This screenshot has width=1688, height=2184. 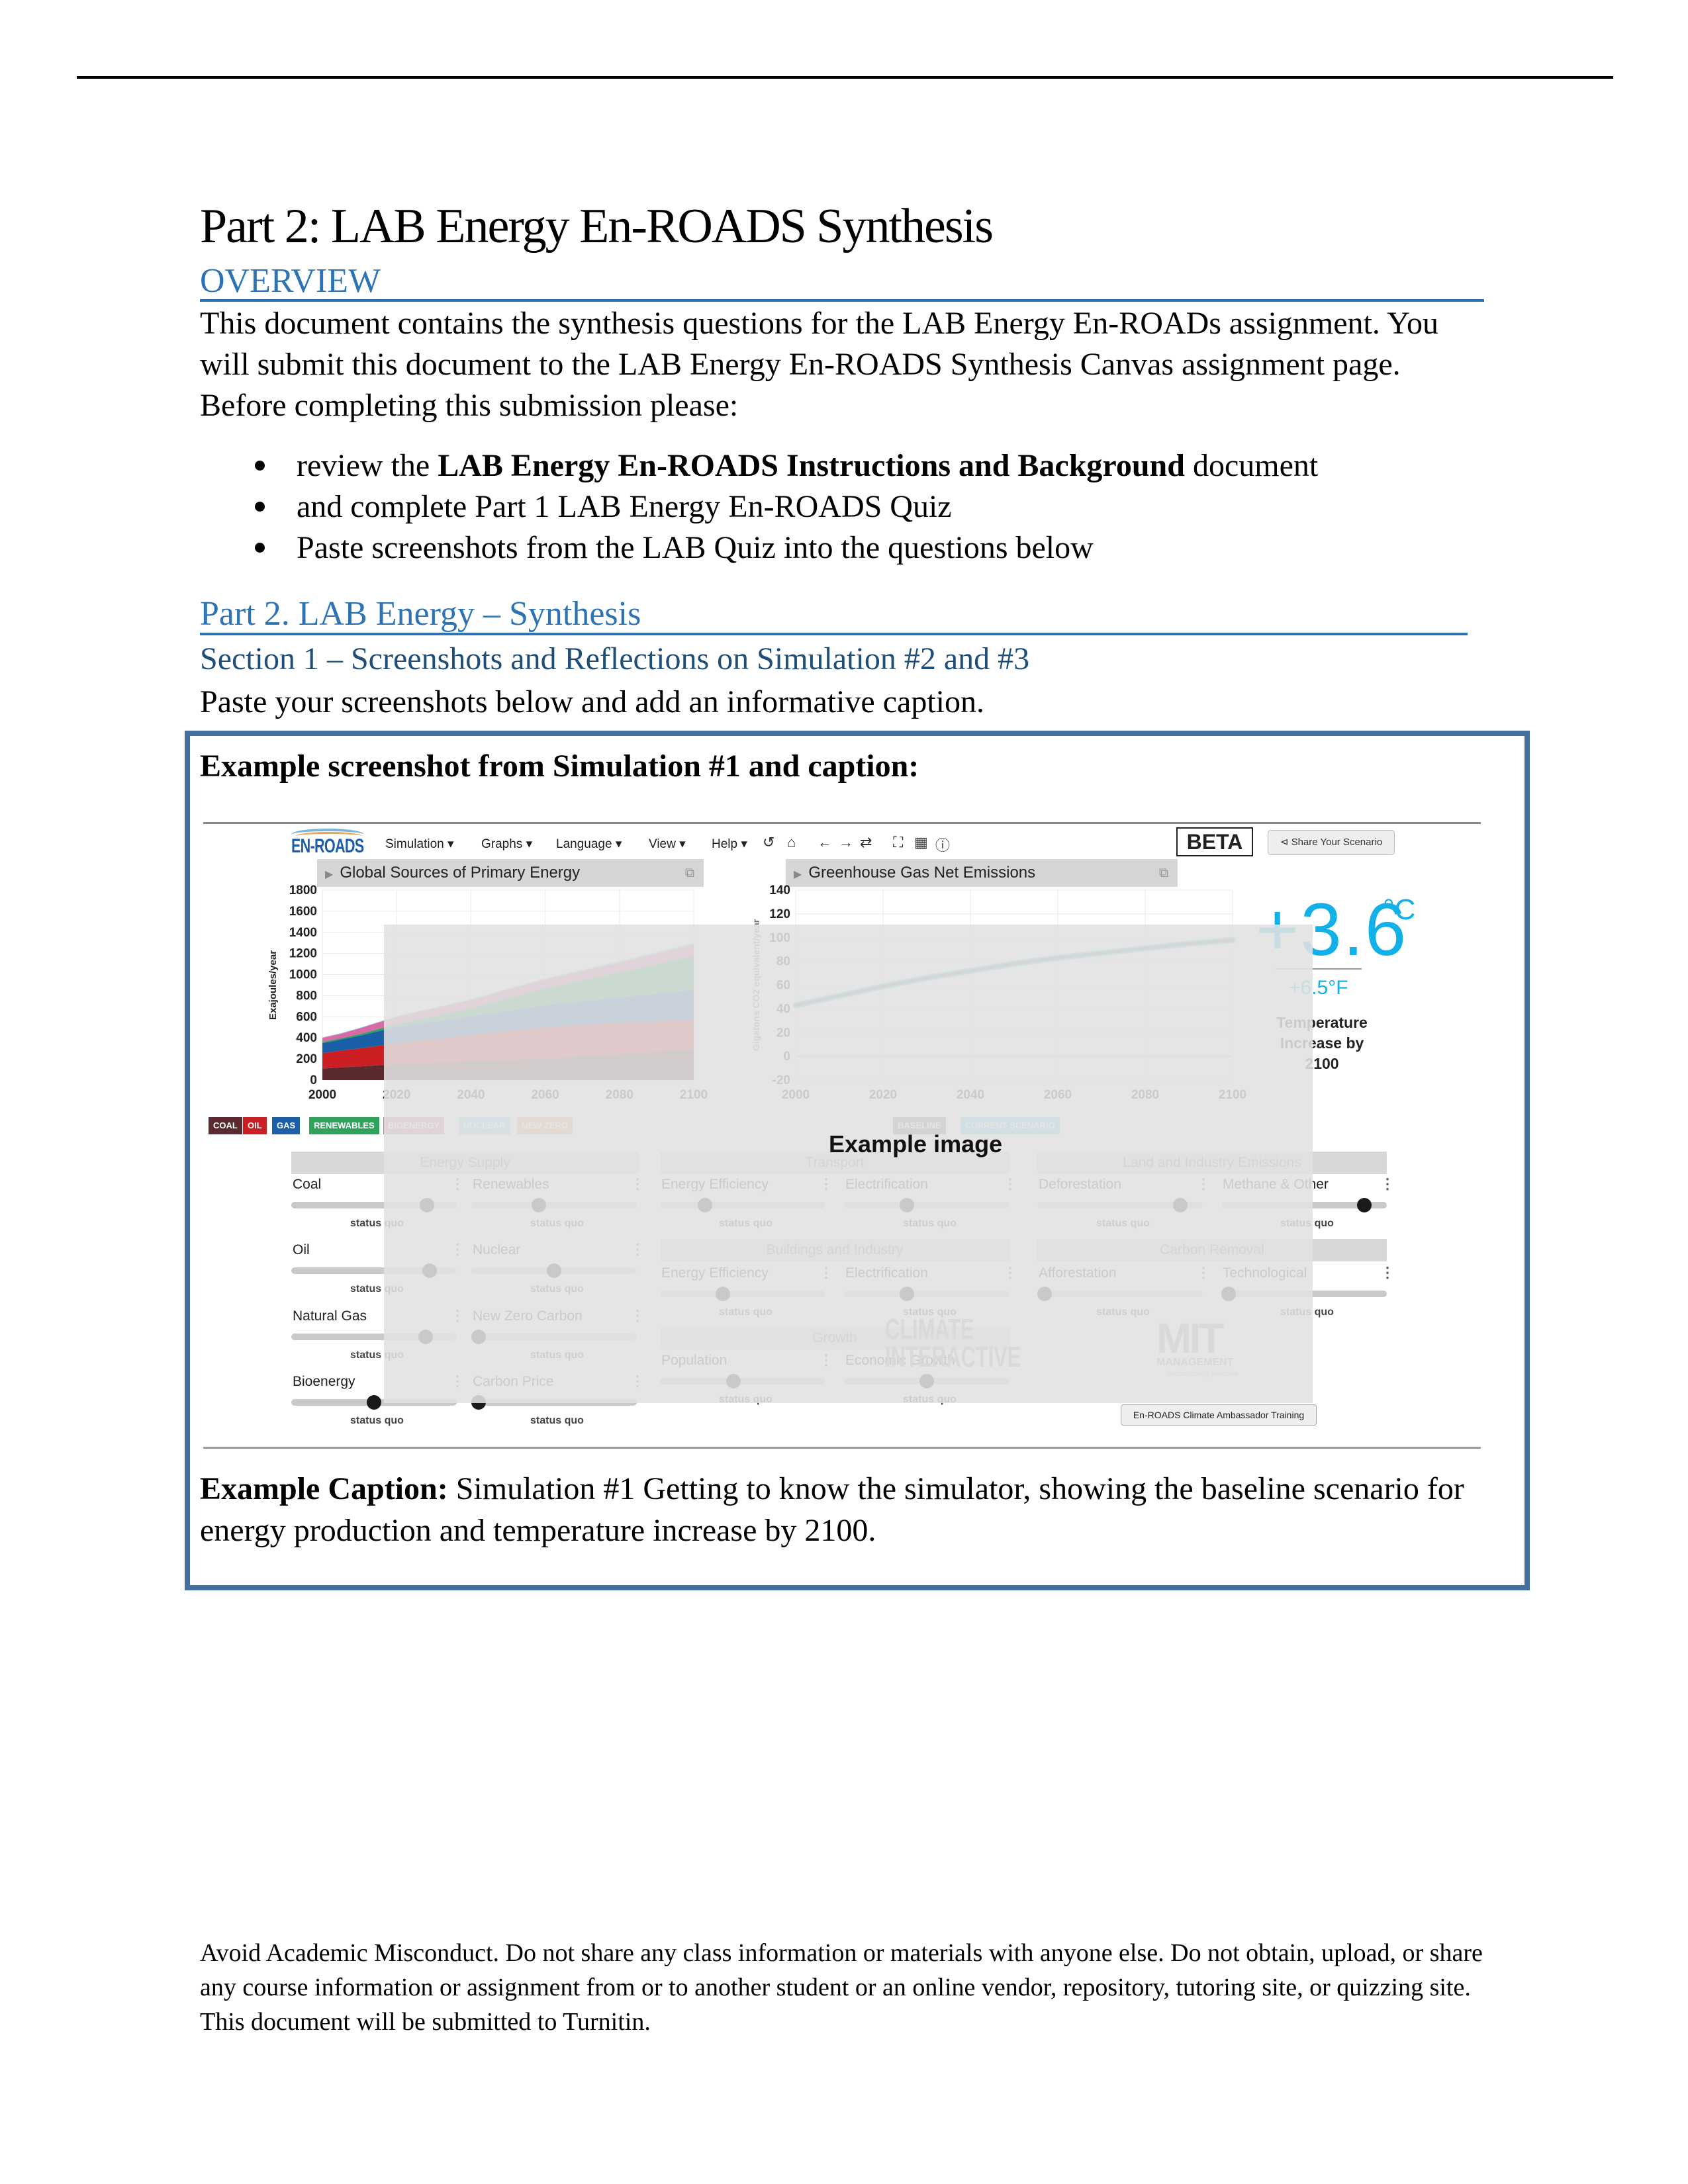 What do you see at coordinates (303, 912) in the screenshot?
I see `energy-y-tick: 1600` at bounding box center [303, 912].